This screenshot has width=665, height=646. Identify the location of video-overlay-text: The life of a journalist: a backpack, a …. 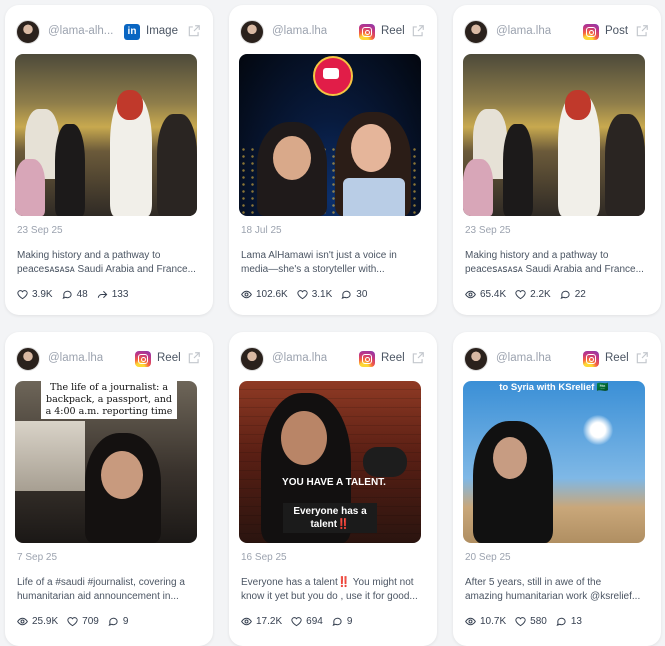
(109, 400).